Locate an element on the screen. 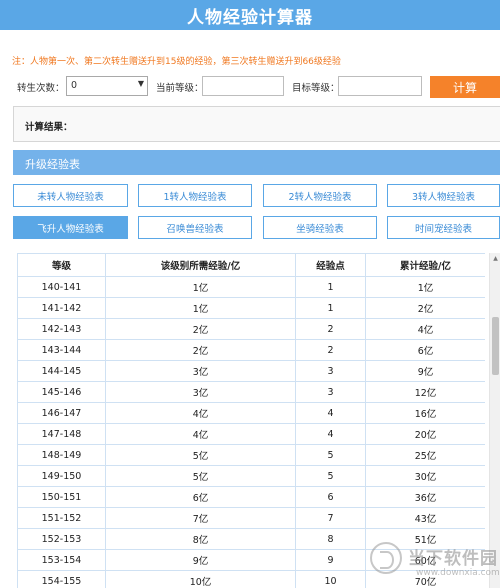  cell-required-exp: 6亿 is located at coordinates (200, 497).